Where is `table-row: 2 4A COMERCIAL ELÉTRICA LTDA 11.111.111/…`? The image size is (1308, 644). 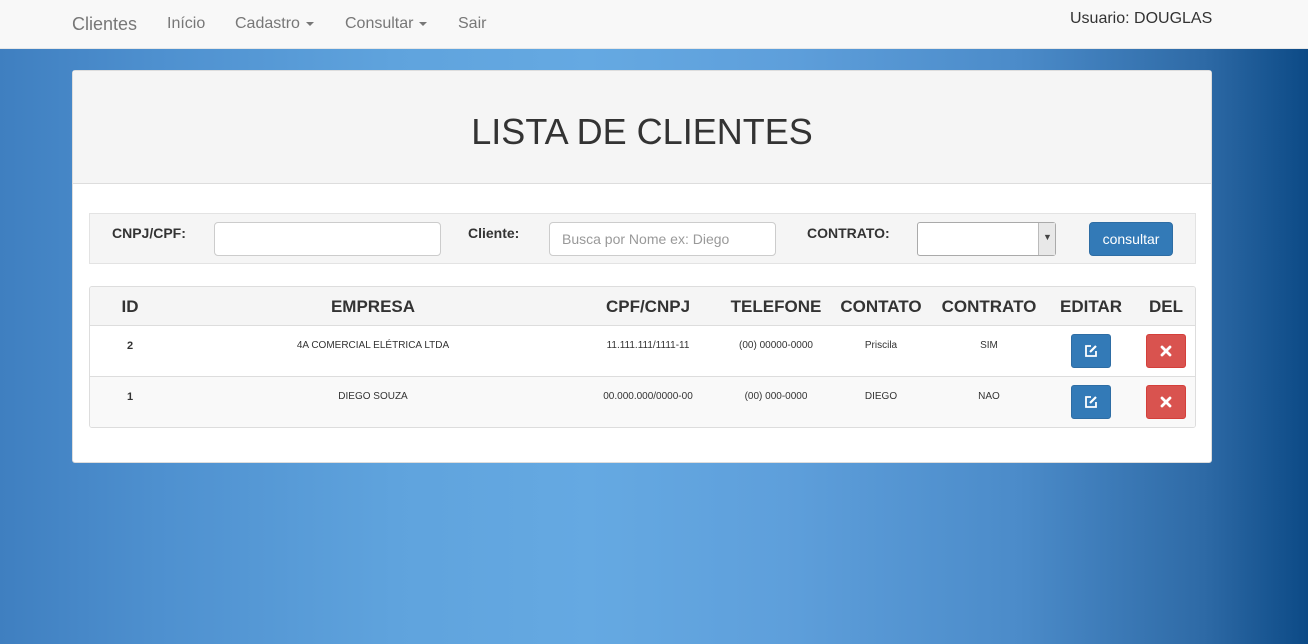 table-row: 2 4A COMERCIAL ELÉTRICA LTDA 11.111.111/… is located at coordinates (642, 351).